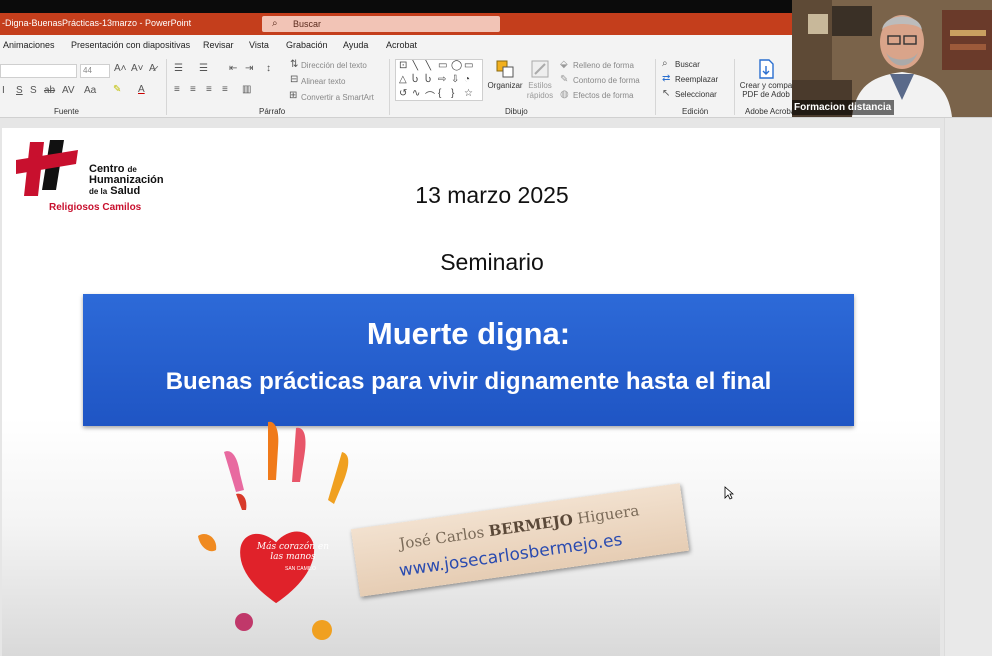  I want to click on font-group-label: Fuente, so click(66, 111).